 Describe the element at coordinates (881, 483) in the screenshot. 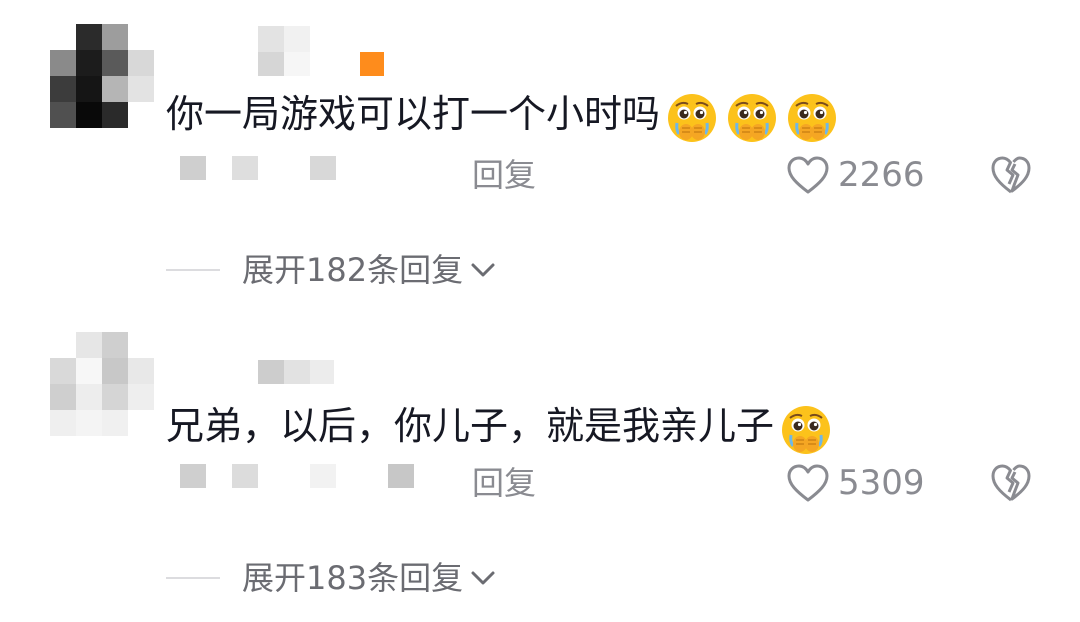

I see `like-count: 5309` at that location.